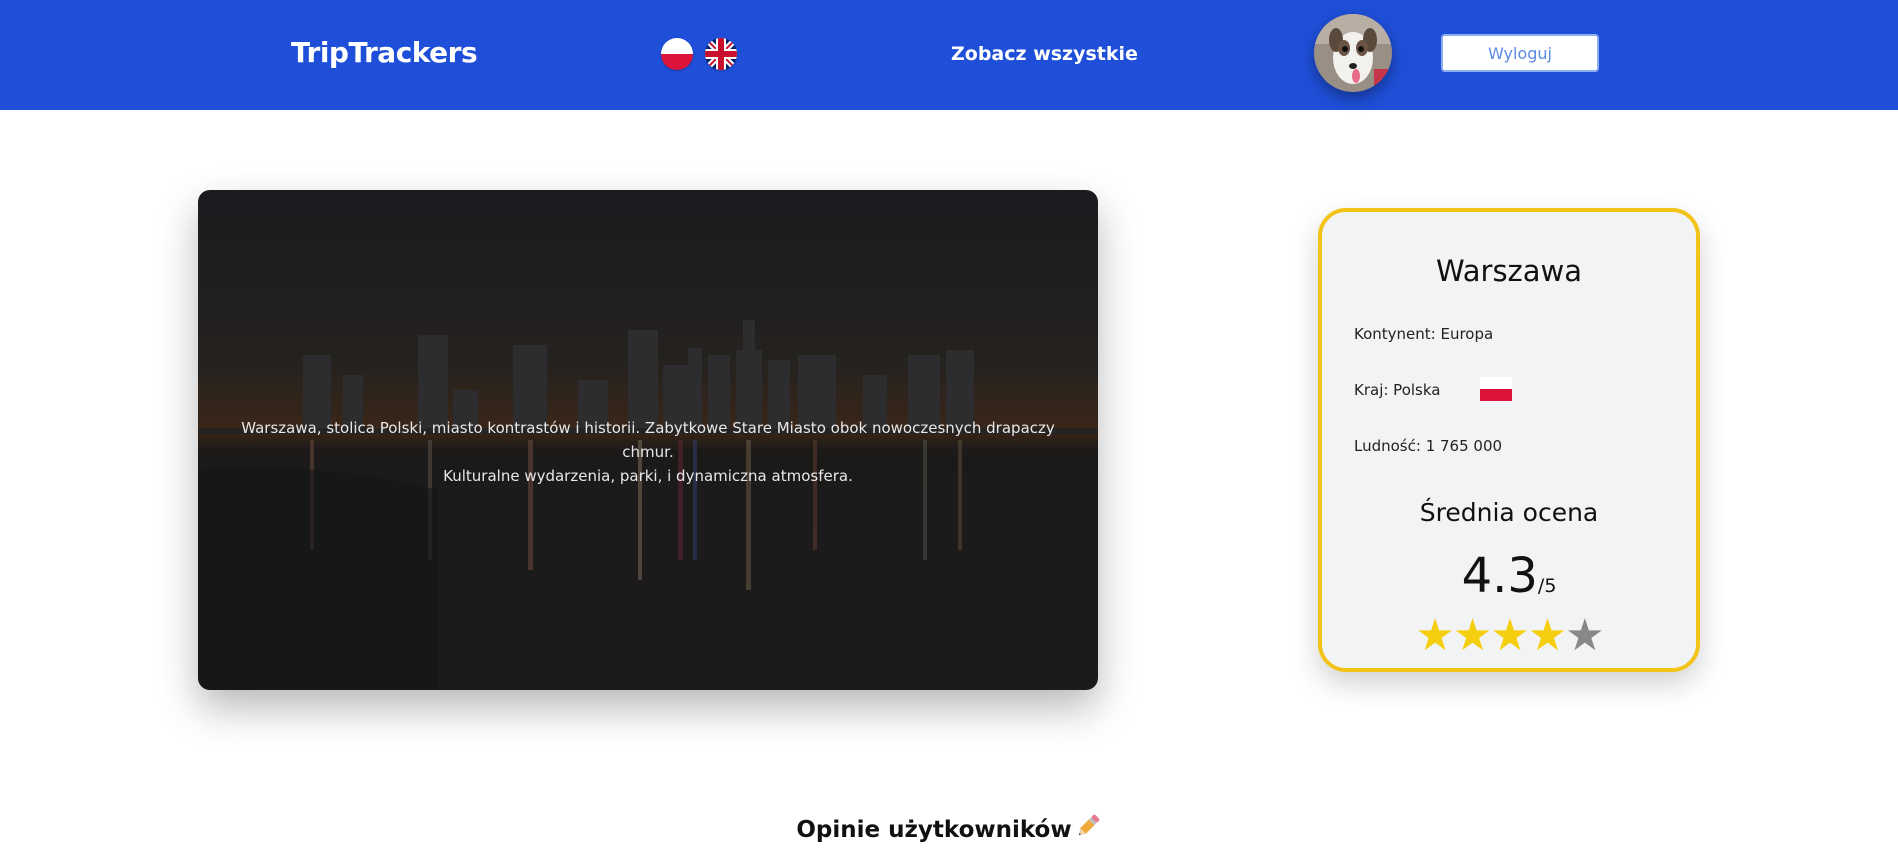 Image resolution: width=1898 pixels, height=855 pixels. What do you see at coordinates (1509, 271) in the screenshot?
I see `city-name: Warszawa` at bounding box center [1509, 271].